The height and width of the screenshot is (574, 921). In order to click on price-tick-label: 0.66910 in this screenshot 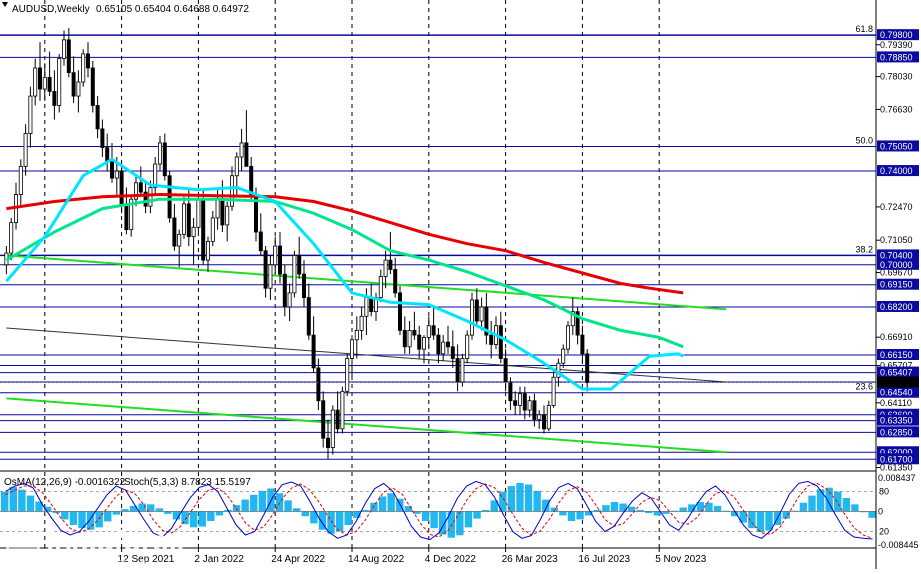, I will do `click(896, 337)`.